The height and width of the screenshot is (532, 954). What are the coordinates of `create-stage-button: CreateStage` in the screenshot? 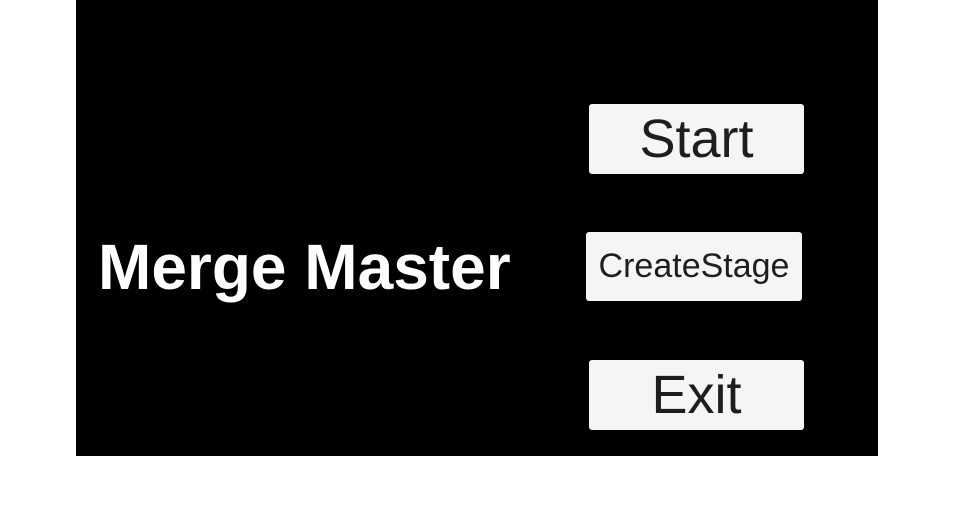 It's located at (694, 266).